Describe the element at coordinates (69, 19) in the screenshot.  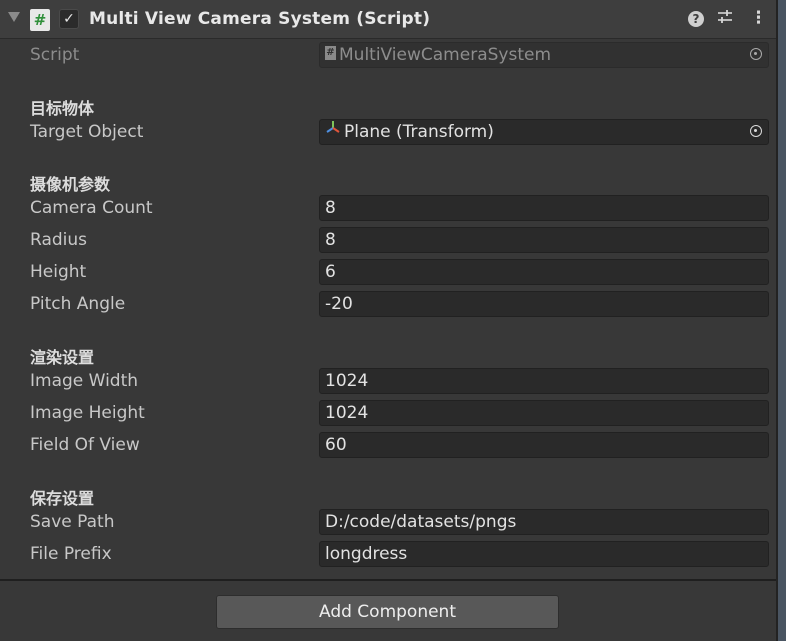
I see `component-enabled-checkbox: ✓` at that location.